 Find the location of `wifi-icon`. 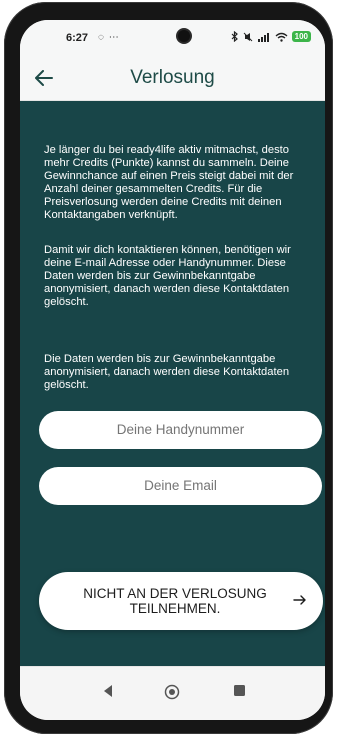

wifi-icon is located at coordinates (281, 37).